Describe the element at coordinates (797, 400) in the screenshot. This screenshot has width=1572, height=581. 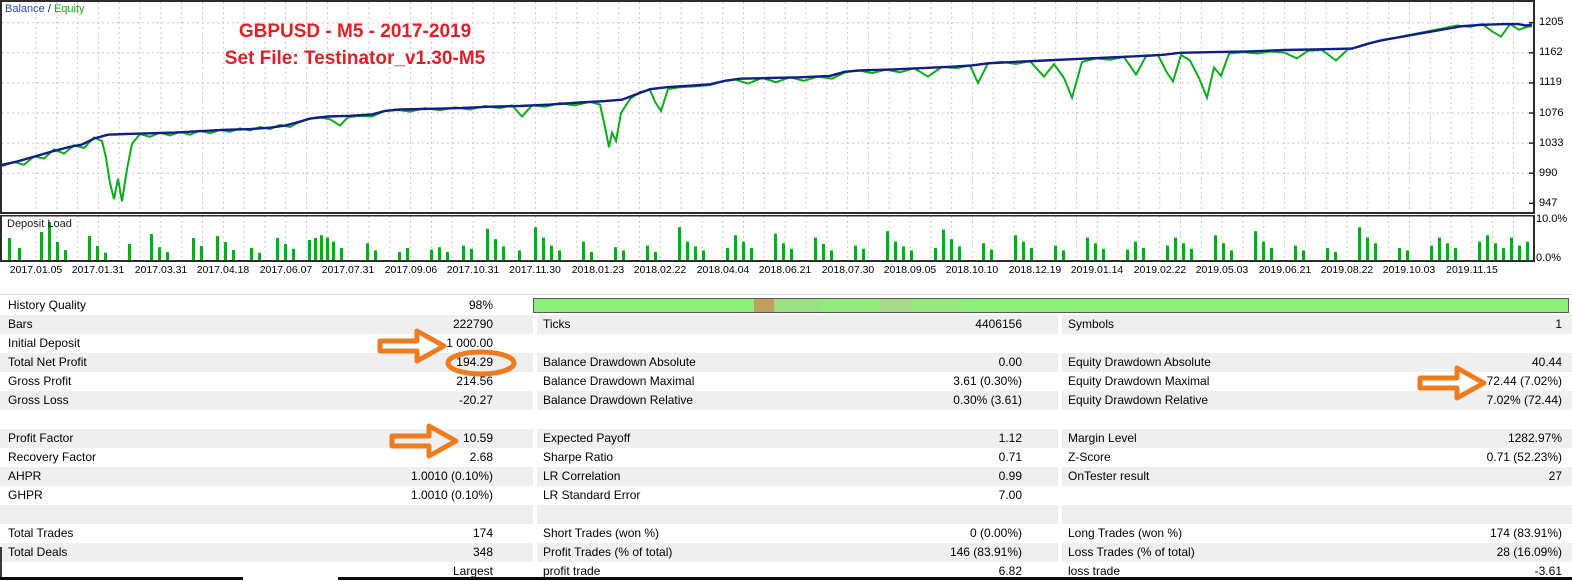
I see `table-cell-group: Balance Drawdown Relative 0.30% (3.61)` at that location.